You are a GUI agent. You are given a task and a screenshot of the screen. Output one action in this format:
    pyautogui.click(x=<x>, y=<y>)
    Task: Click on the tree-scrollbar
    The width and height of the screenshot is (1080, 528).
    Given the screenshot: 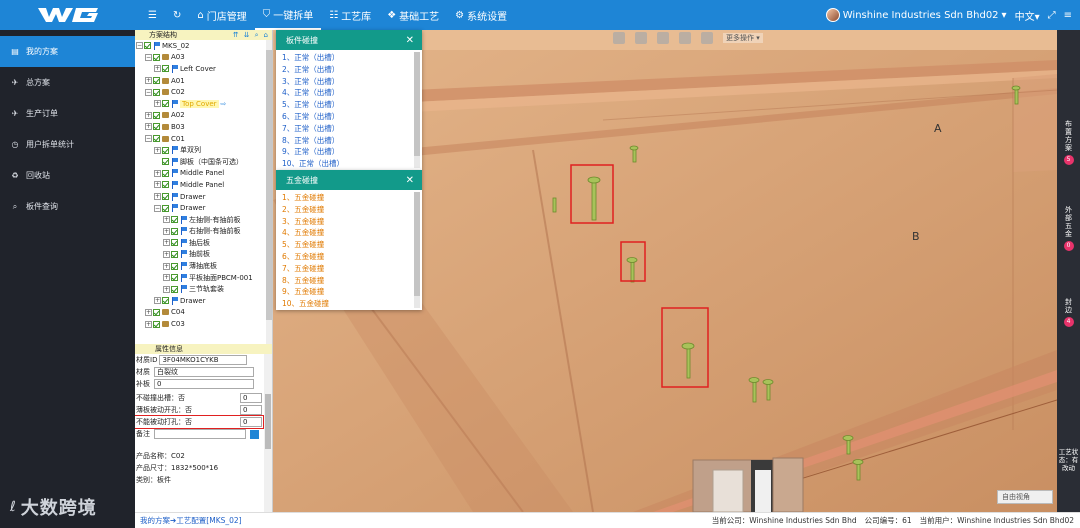 What is the action you would take?
    pyautogui.click(x=269, y=192)
    